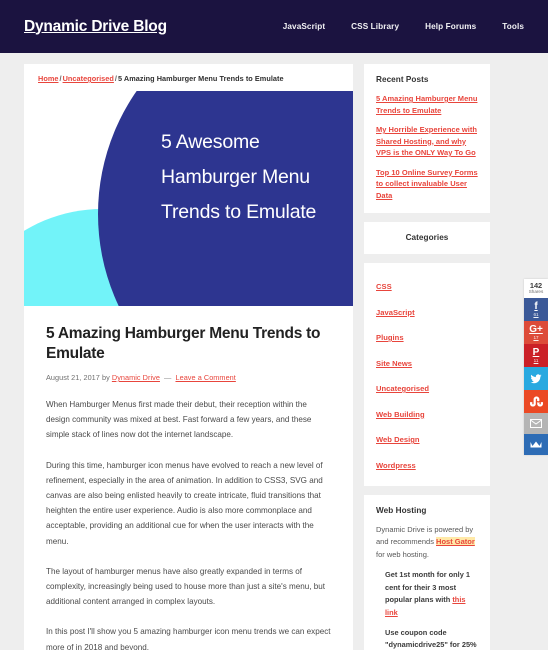  I want to click on social-share-bar: 142 Shares f 61 G+ 17 P 11, so click(536, 367).